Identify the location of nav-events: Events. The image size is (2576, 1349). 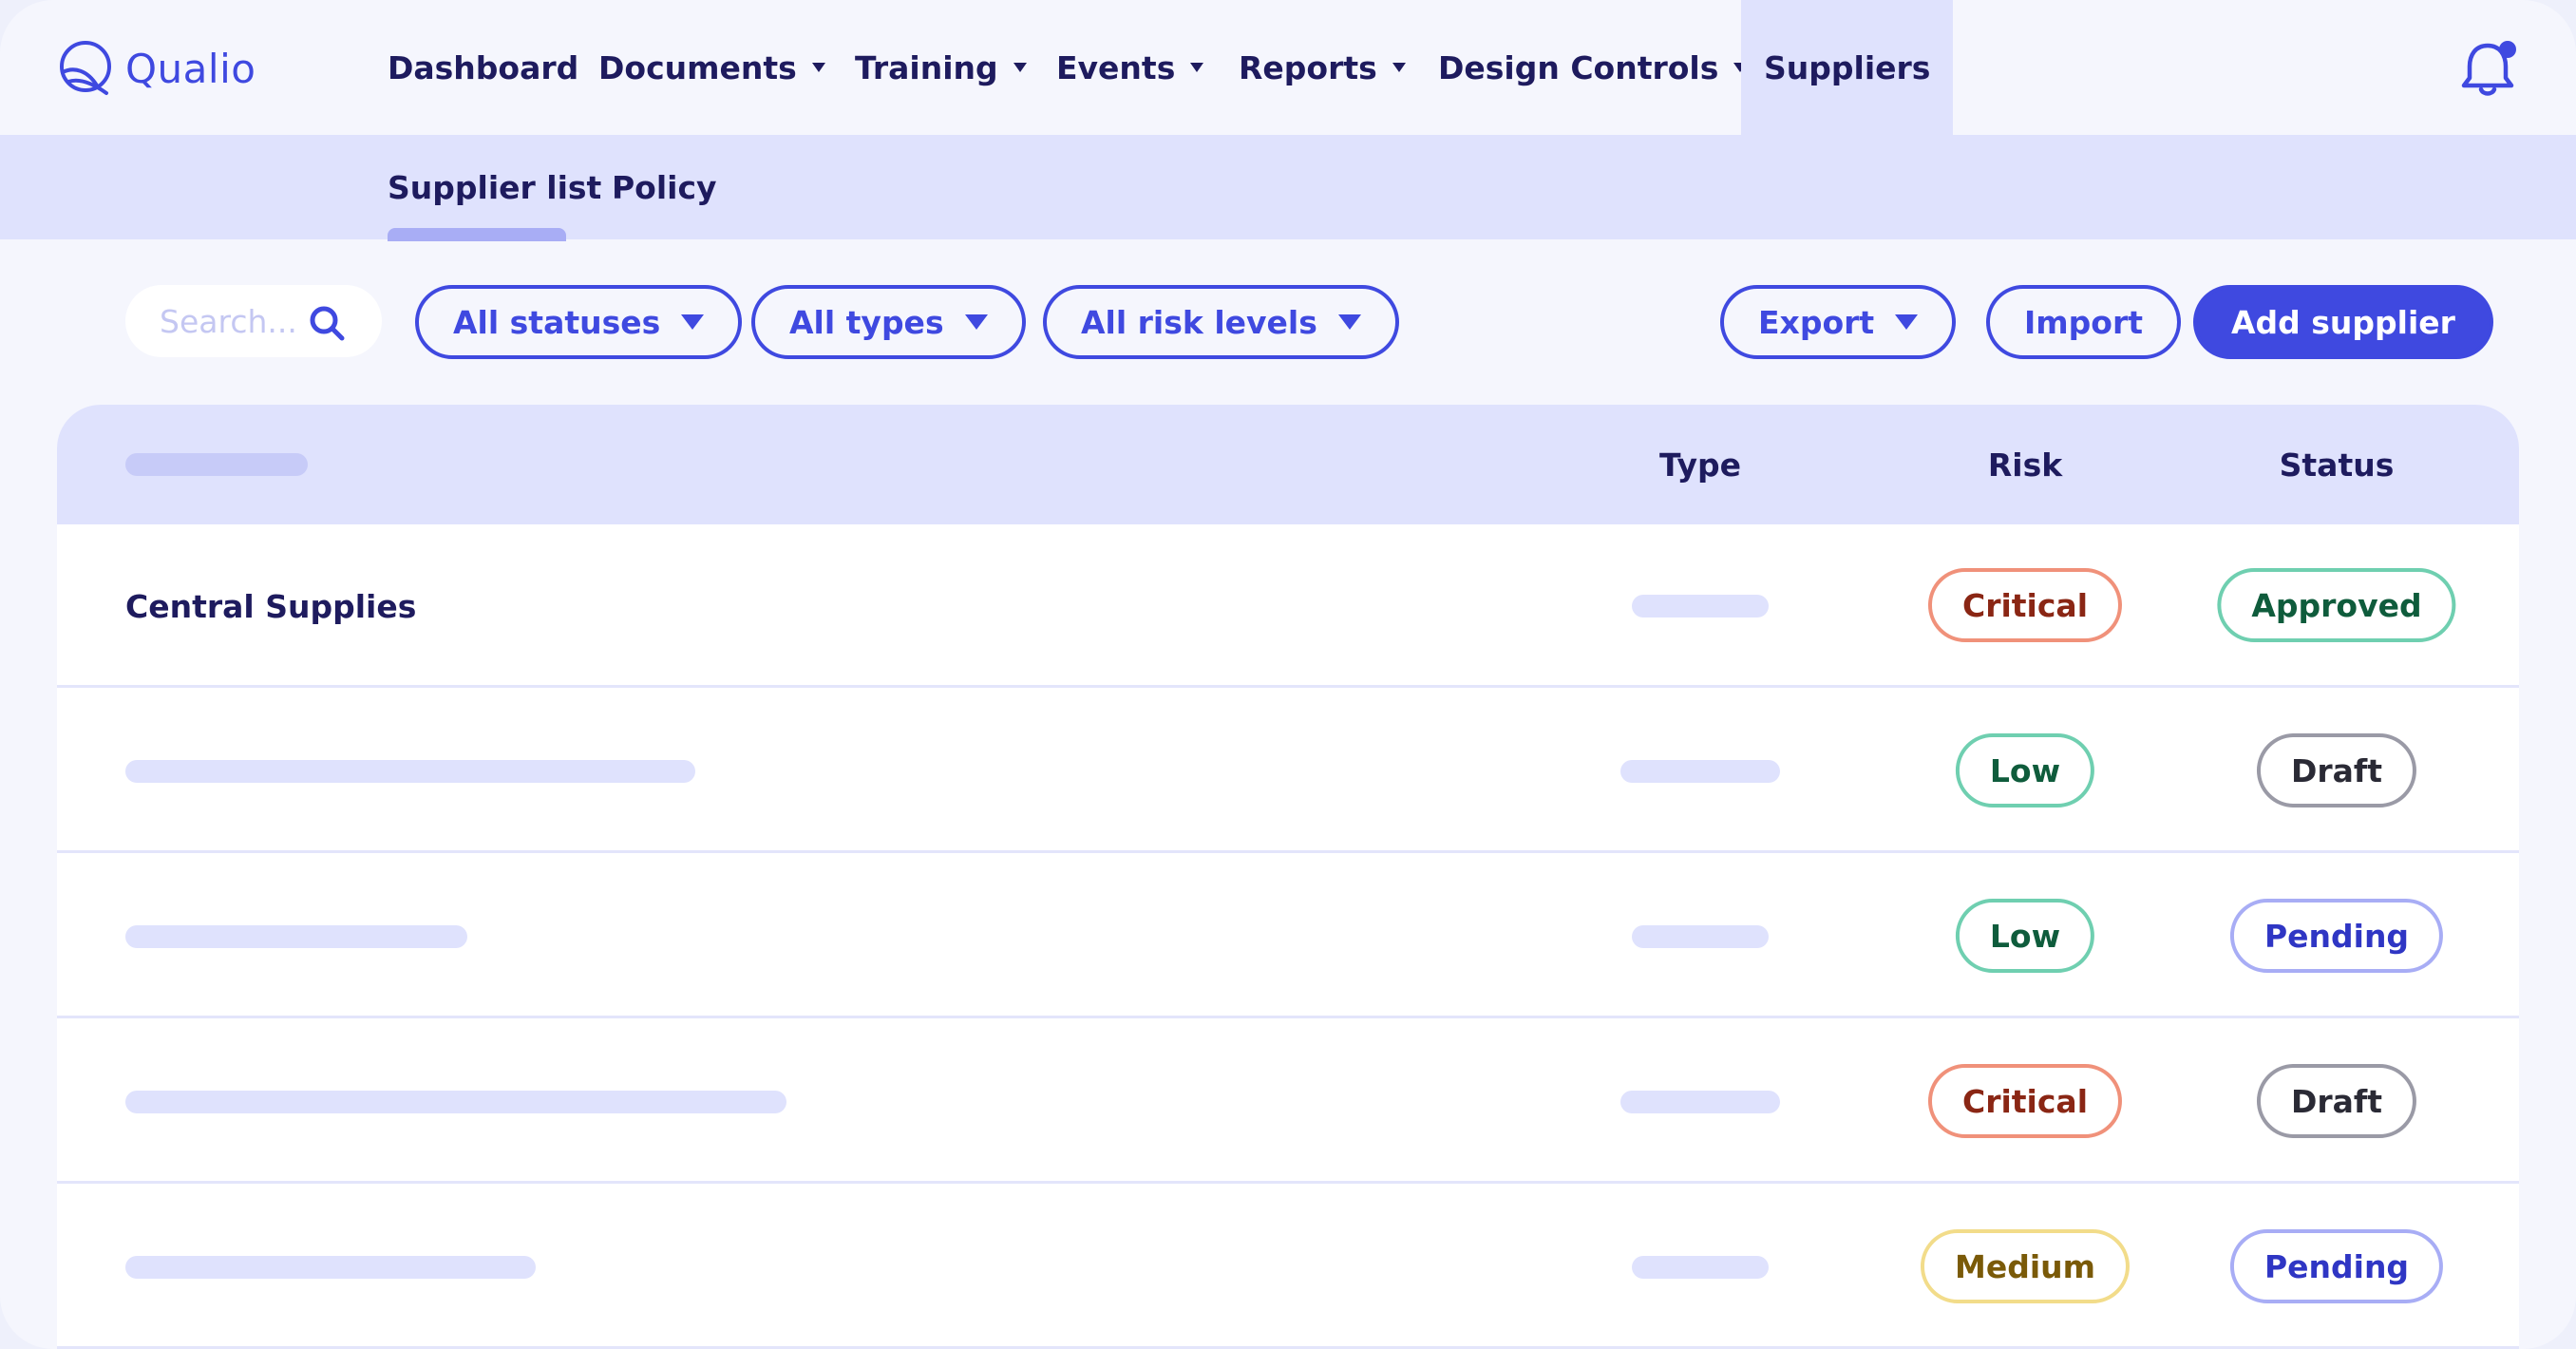
(1130, 67).